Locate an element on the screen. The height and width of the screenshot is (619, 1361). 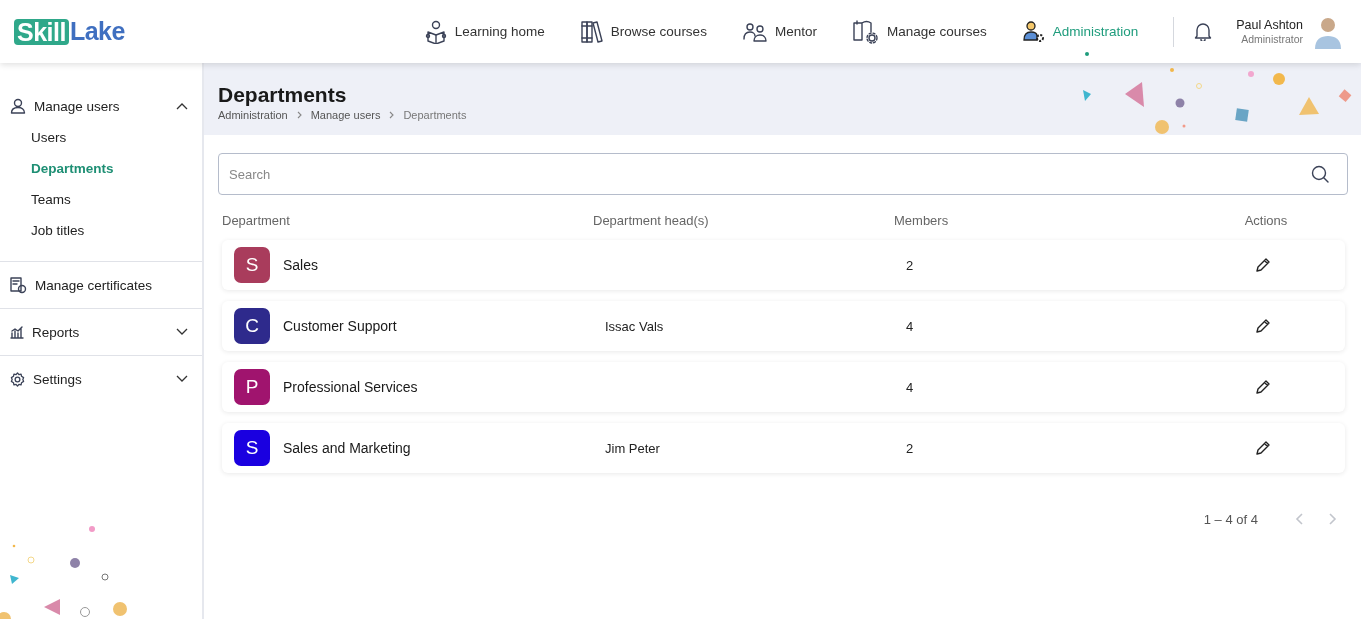
book-gear-icon is located at coordinates (865, 31).